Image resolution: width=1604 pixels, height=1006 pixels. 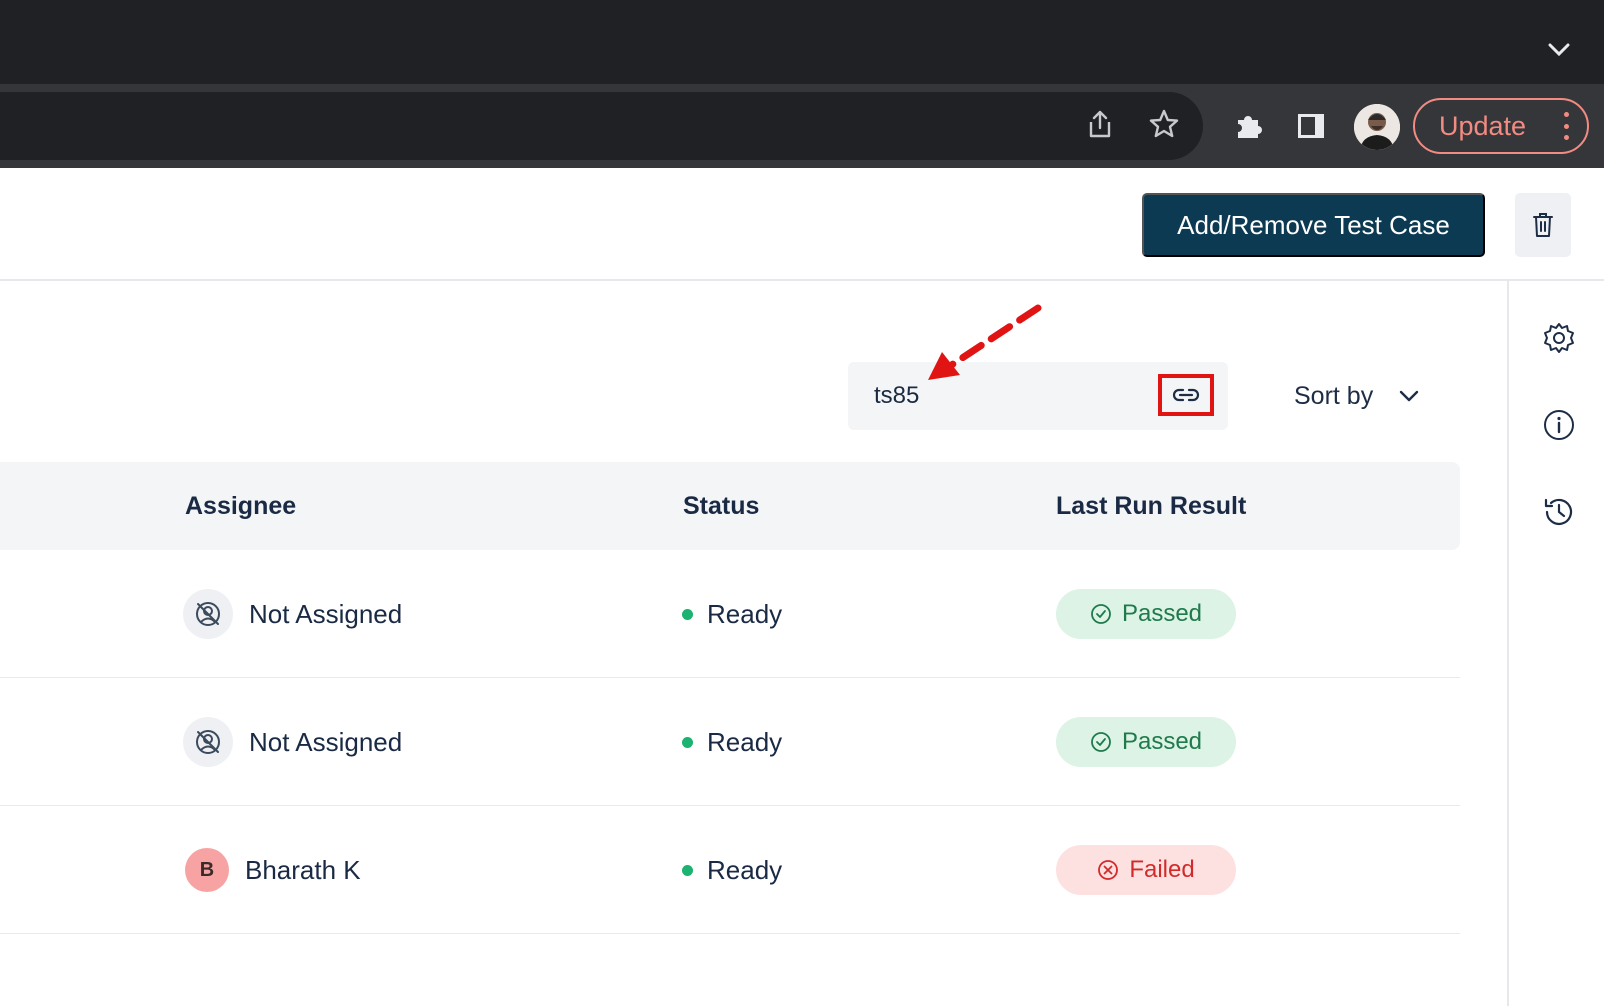 What do you see at coordinates (802, 224) in the screenshot?
I see `app-header: Add/Remove Test Case` at bounding box center [802, 224].